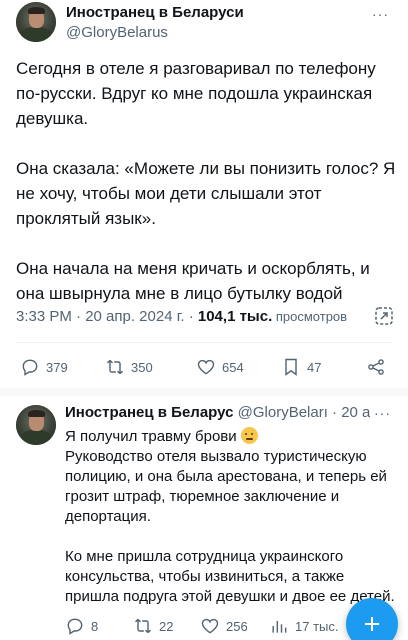  What do you see at coordinates (380, 14) in the screenshot?
I see `more-options-icon: ···` at bounding box center [380, 14].